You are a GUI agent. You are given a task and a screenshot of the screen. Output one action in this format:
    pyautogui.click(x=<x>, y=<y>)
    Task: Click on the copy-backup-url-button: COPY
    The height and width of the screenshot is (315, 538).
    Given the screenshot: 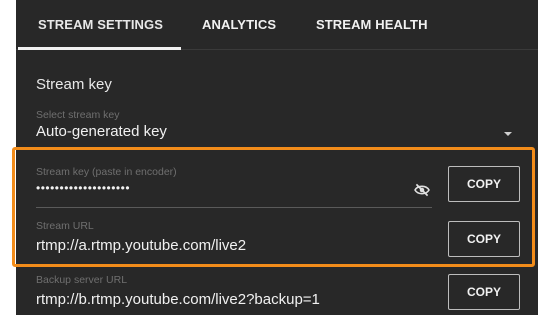 What is the action you would take?
    pyautogui.click(x=484, y=292)
    